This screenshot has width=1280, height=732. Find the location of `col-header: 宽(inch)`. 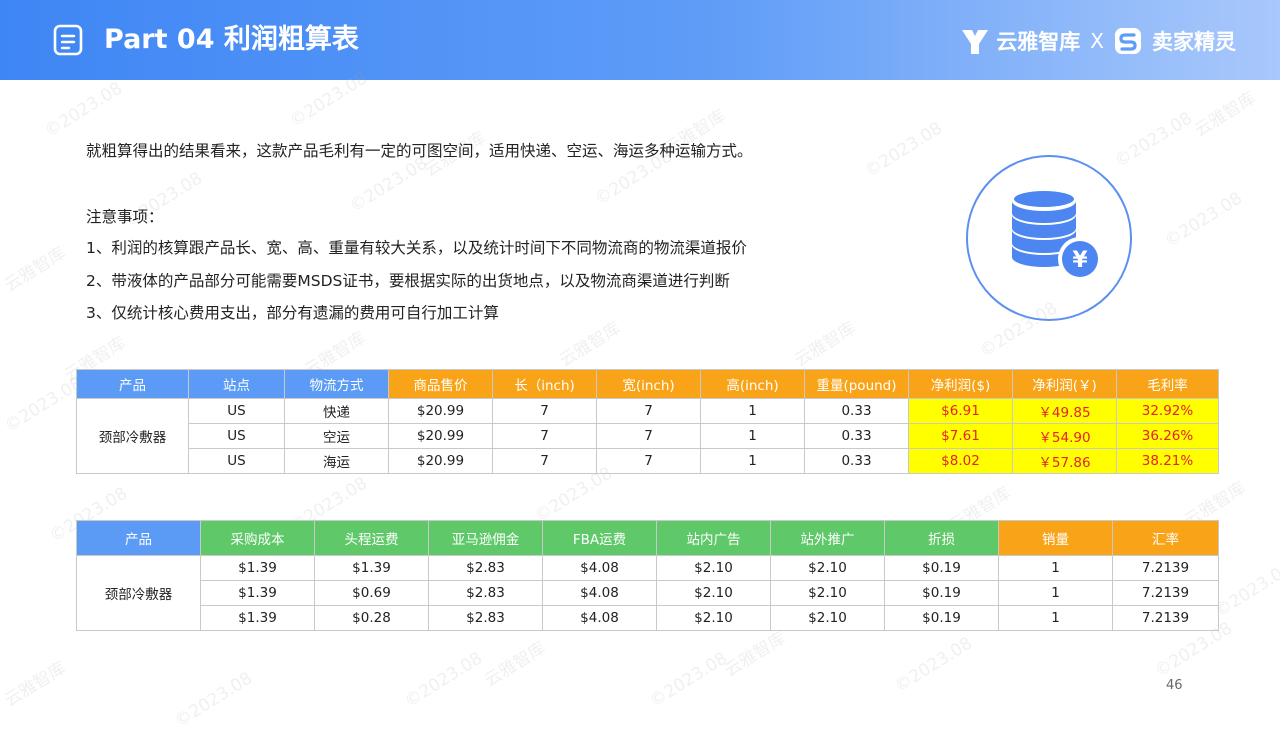

col-header: 宽(inch) is located at coordinates (648, 384).